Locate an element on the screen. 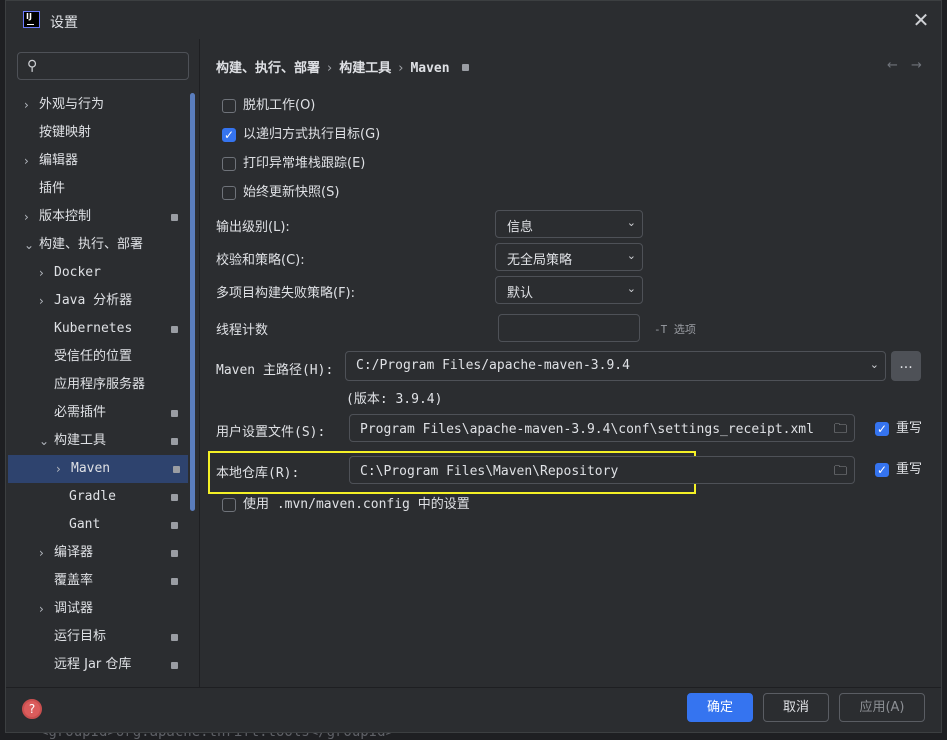 This screenshot has width=947, height=740. failure-policy-select: 默认 ⌄ is located at coordinates (569, 290).